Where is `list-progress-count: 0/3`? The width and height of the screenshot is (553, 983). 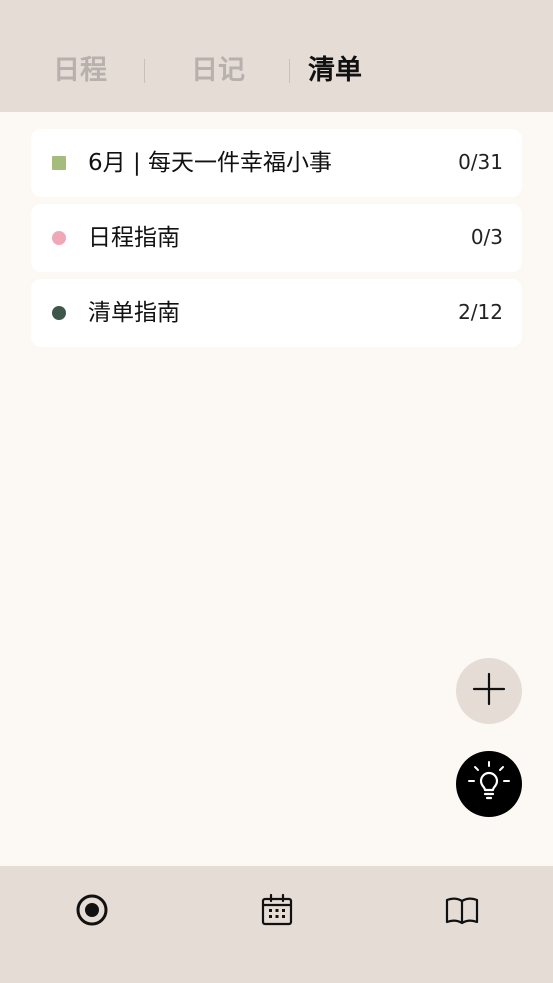
list-progress-count: 0/3 is located at coordinates (486, 237).